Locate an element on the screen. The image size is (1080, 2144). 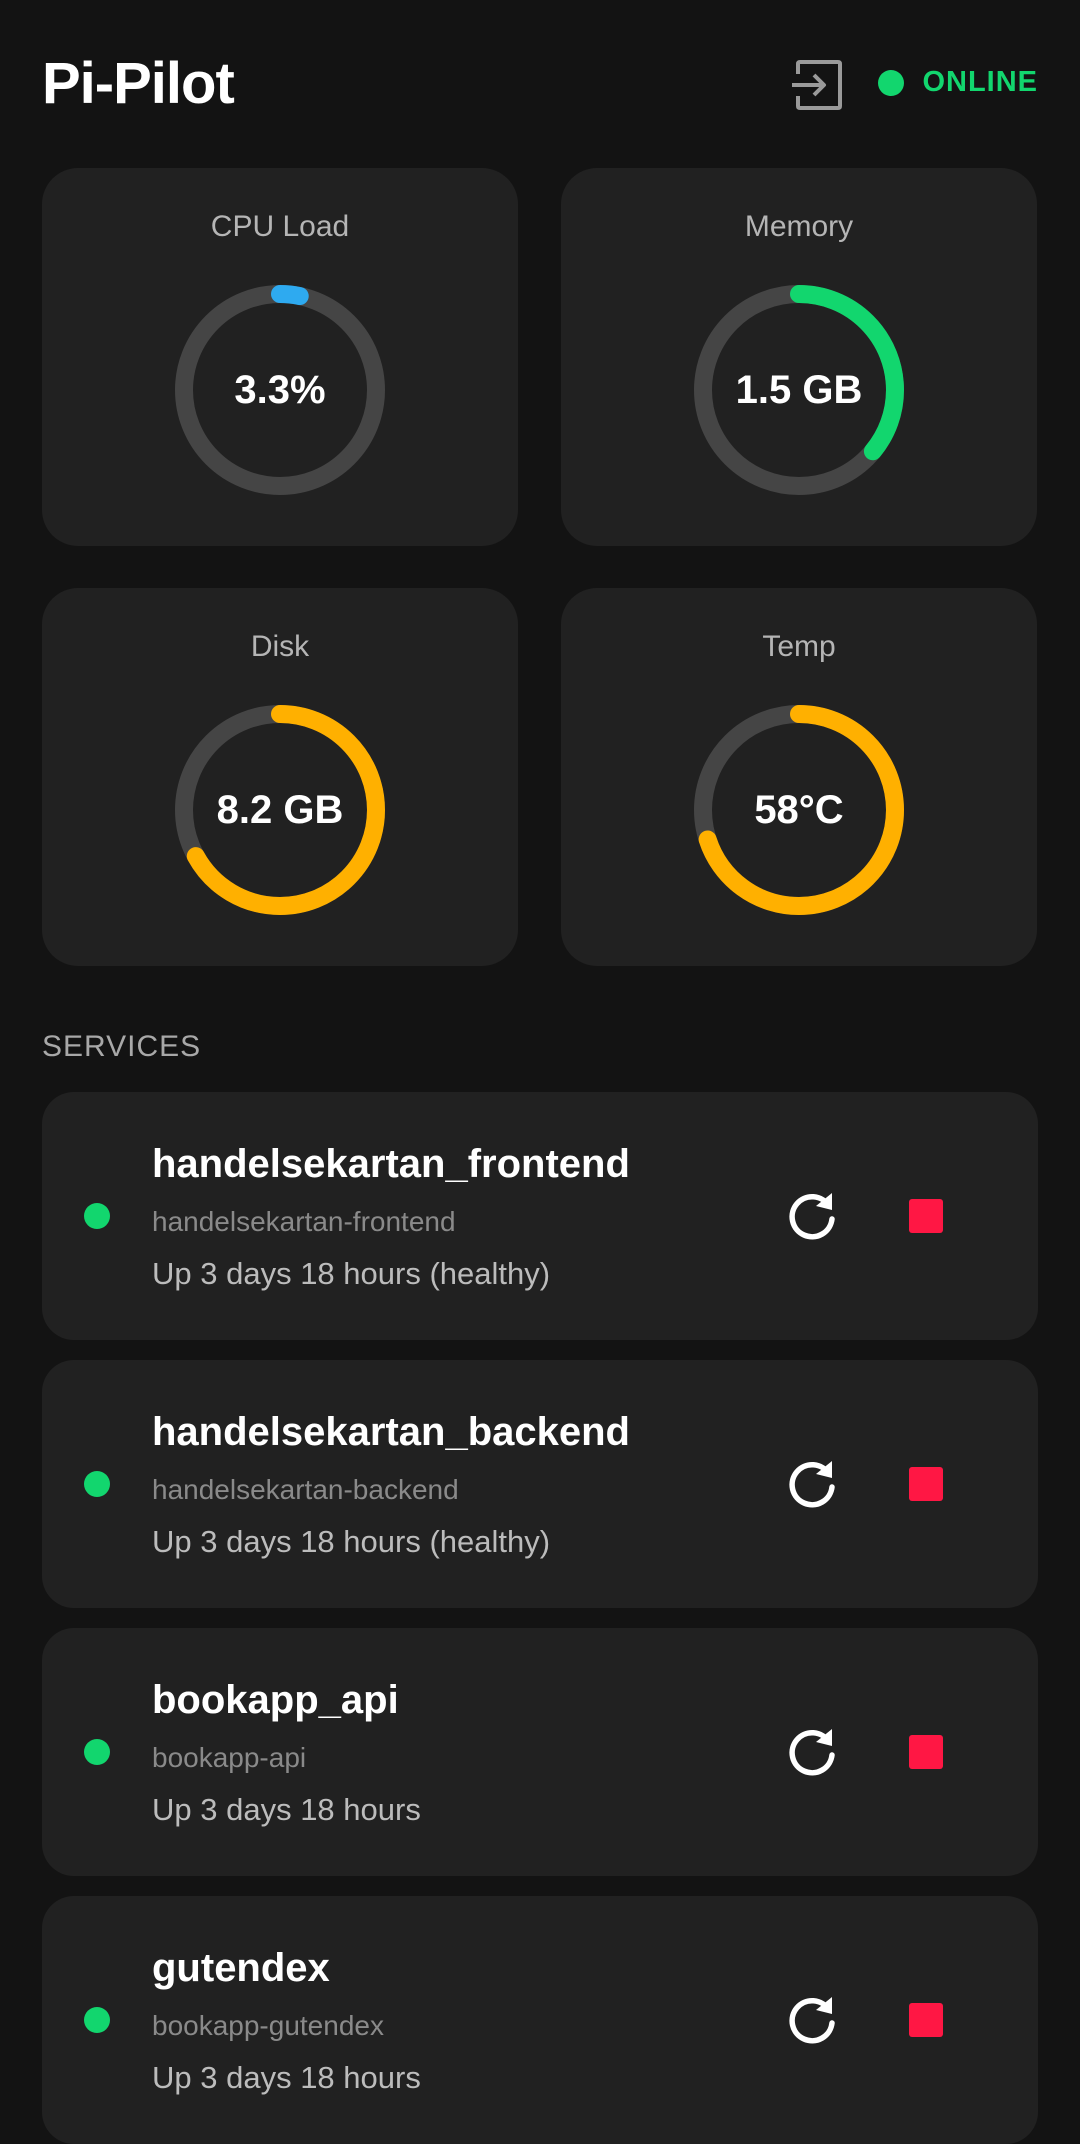
cpu-gauge-card: CPU Load 3.3% is located at coordinates (280, 357).